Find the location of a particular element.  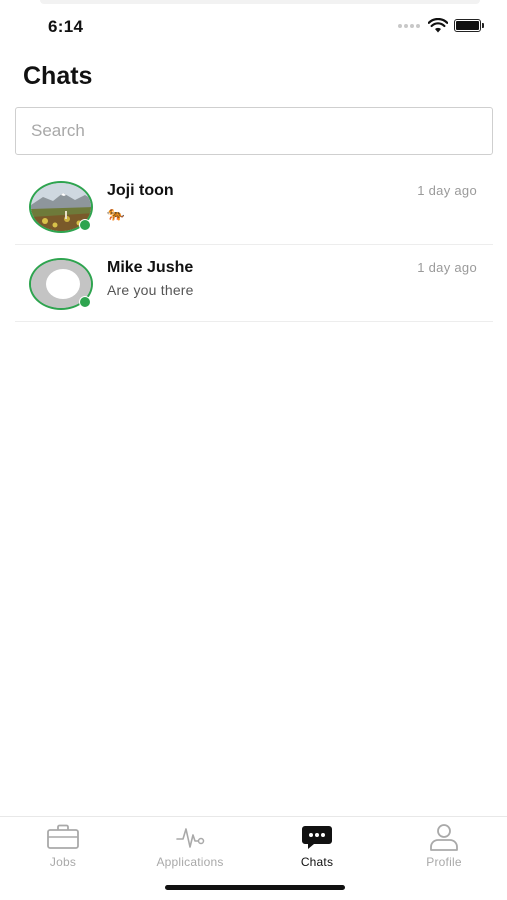

tab-label: Profile is located at coordinates (444, 862).